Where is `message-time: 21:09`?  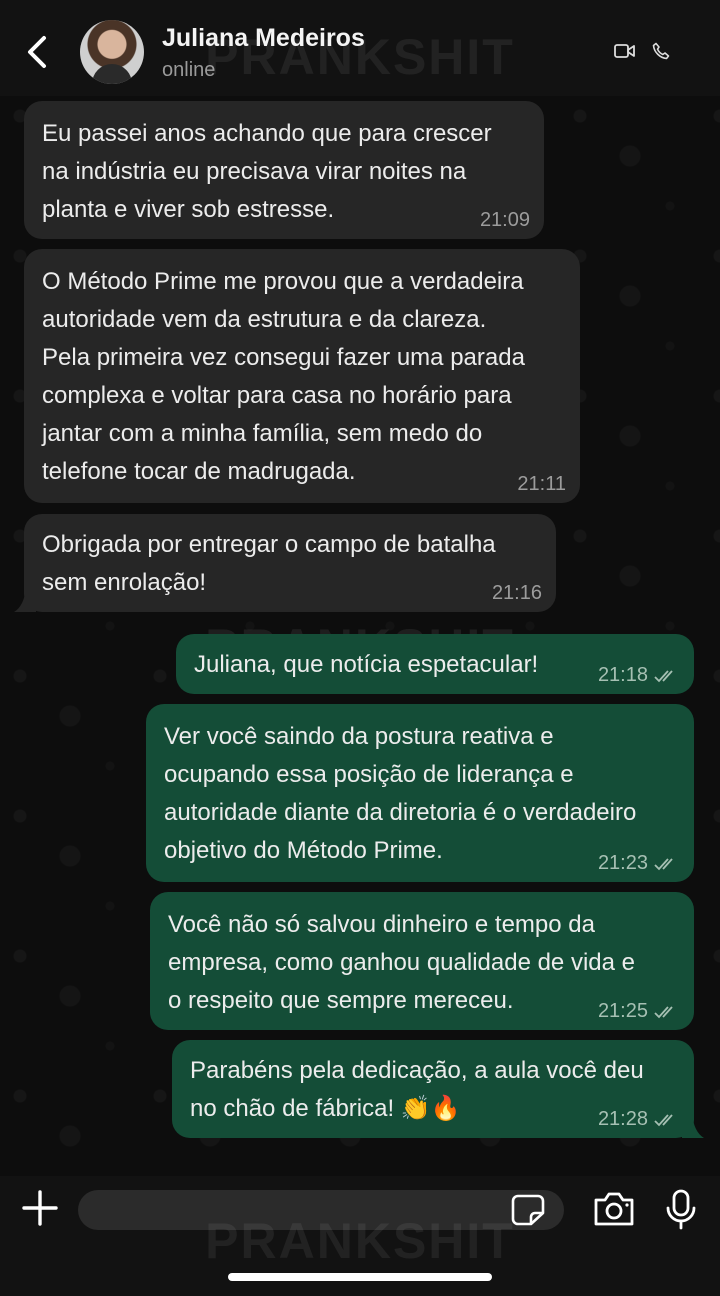
message-time: 21:09 is located at coordinates (504, 220).